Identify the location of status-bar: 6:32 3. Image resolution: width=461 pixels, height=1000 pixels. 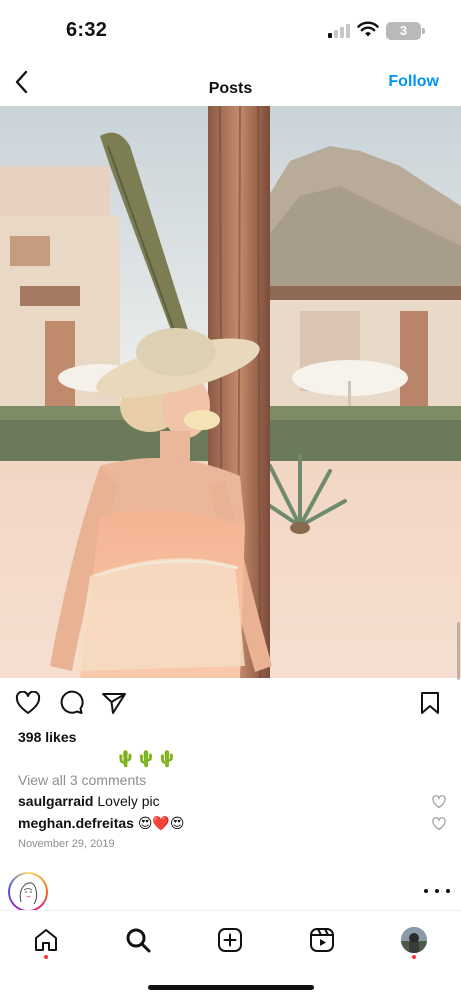
(230, 30).